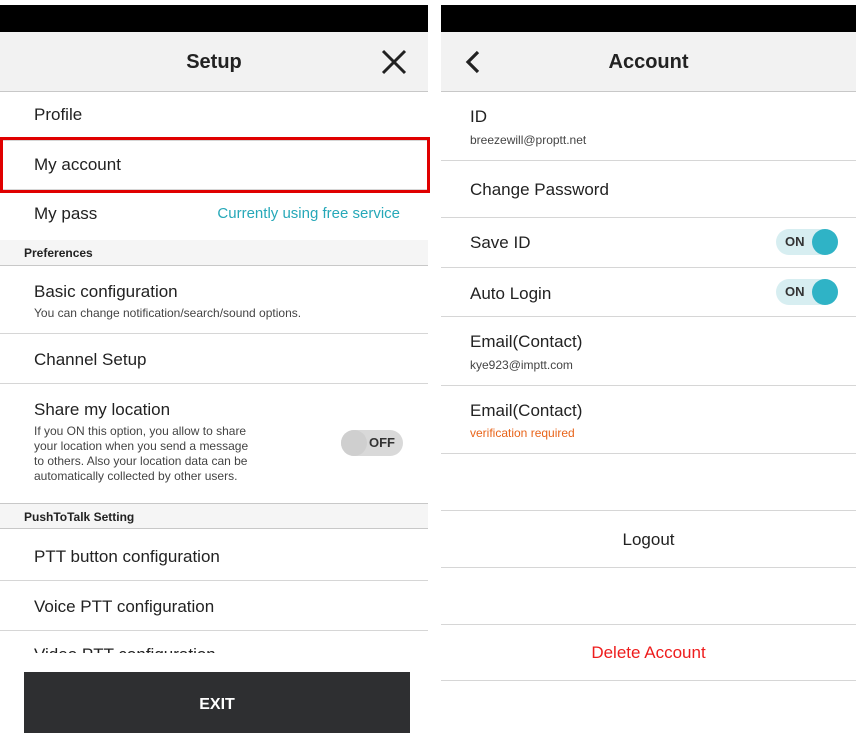  Describe the element at coordinates (500, 242) in the screenshot. I see `save-id-label: Save ID` at that location.